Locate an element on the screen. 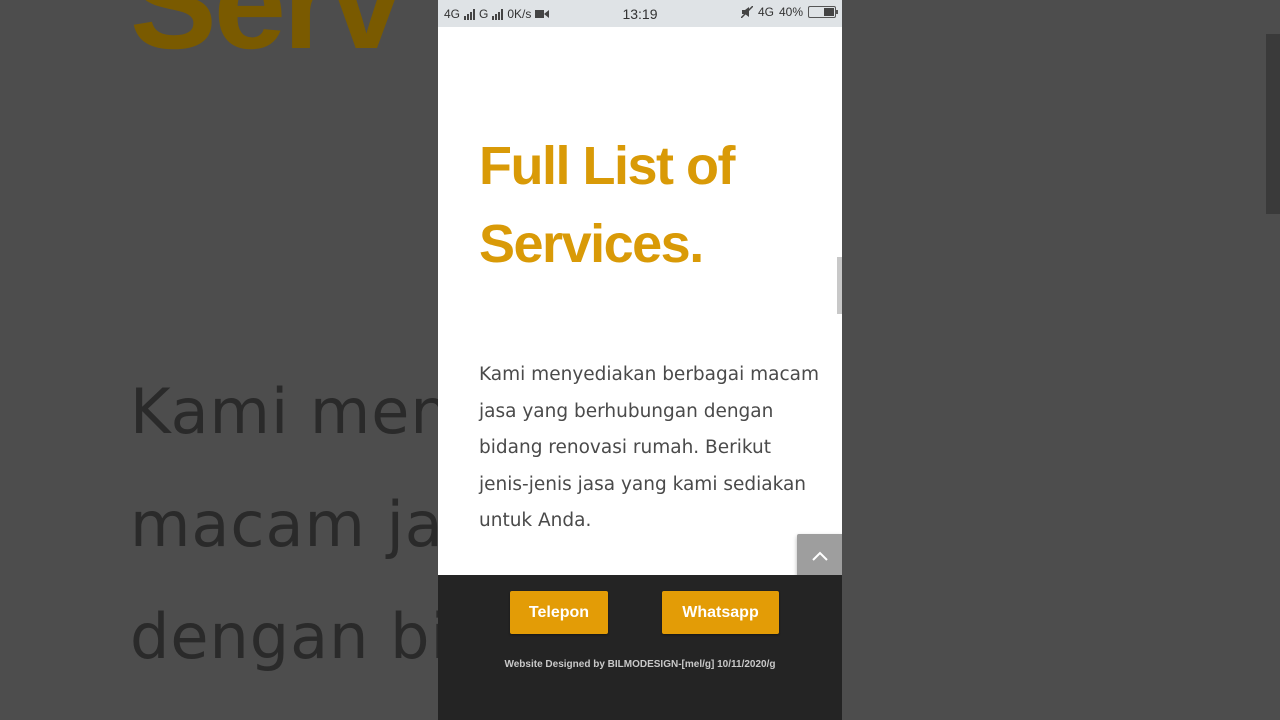  status-right: 4G 40% is located at coordinates (789, 12).